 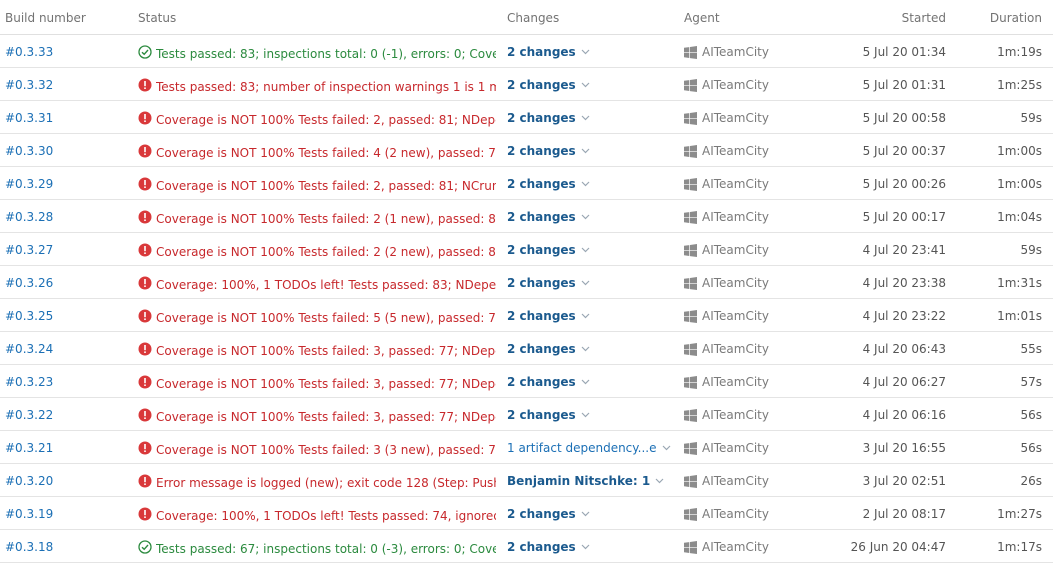 I want to click on build-number-link: #0.3.29, so click(x=65, y=184).